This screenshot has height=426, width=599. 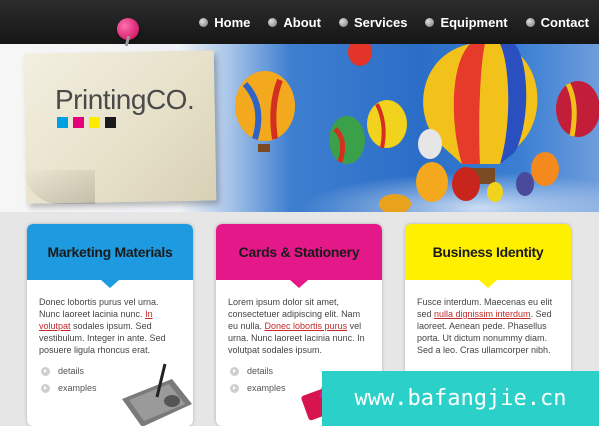 I want to click on swatch-yellow, so click(x=94, y=122).